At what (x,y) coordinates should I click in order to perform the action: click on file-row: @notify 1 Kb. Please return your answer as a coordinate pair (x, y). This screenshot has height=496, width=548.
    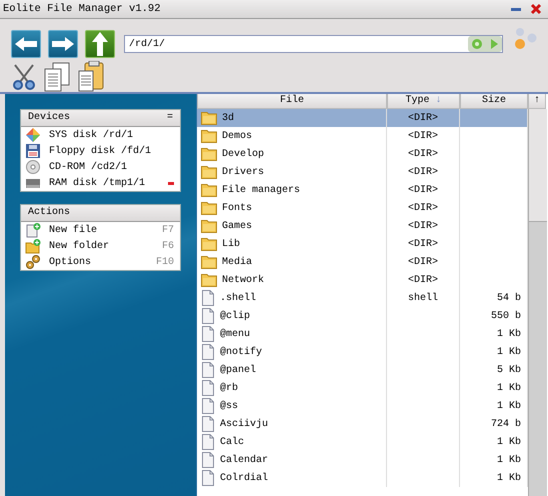
    Looking at the image, I should click on (362, 352).